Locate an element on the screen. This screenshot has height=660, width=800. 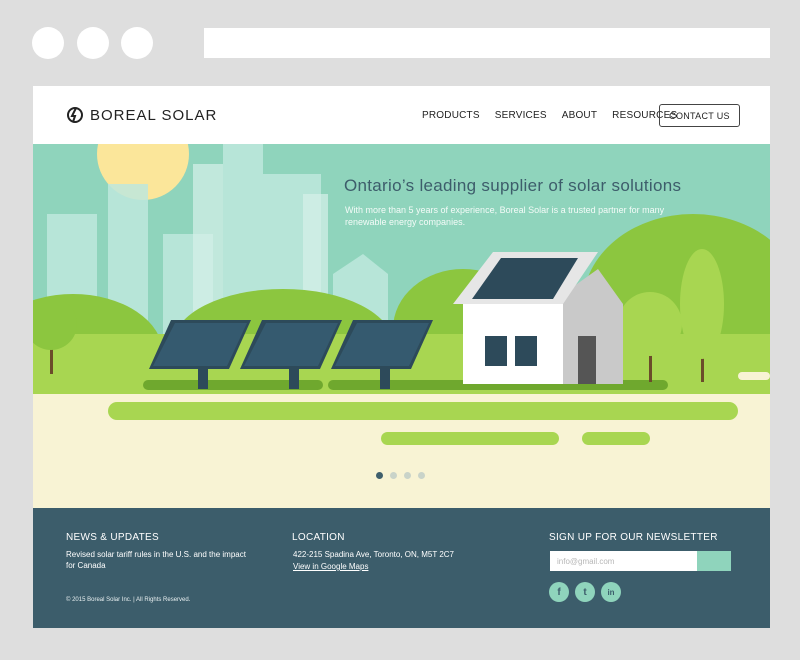
newsletter-submit-button is located at coordinates (714, 561).